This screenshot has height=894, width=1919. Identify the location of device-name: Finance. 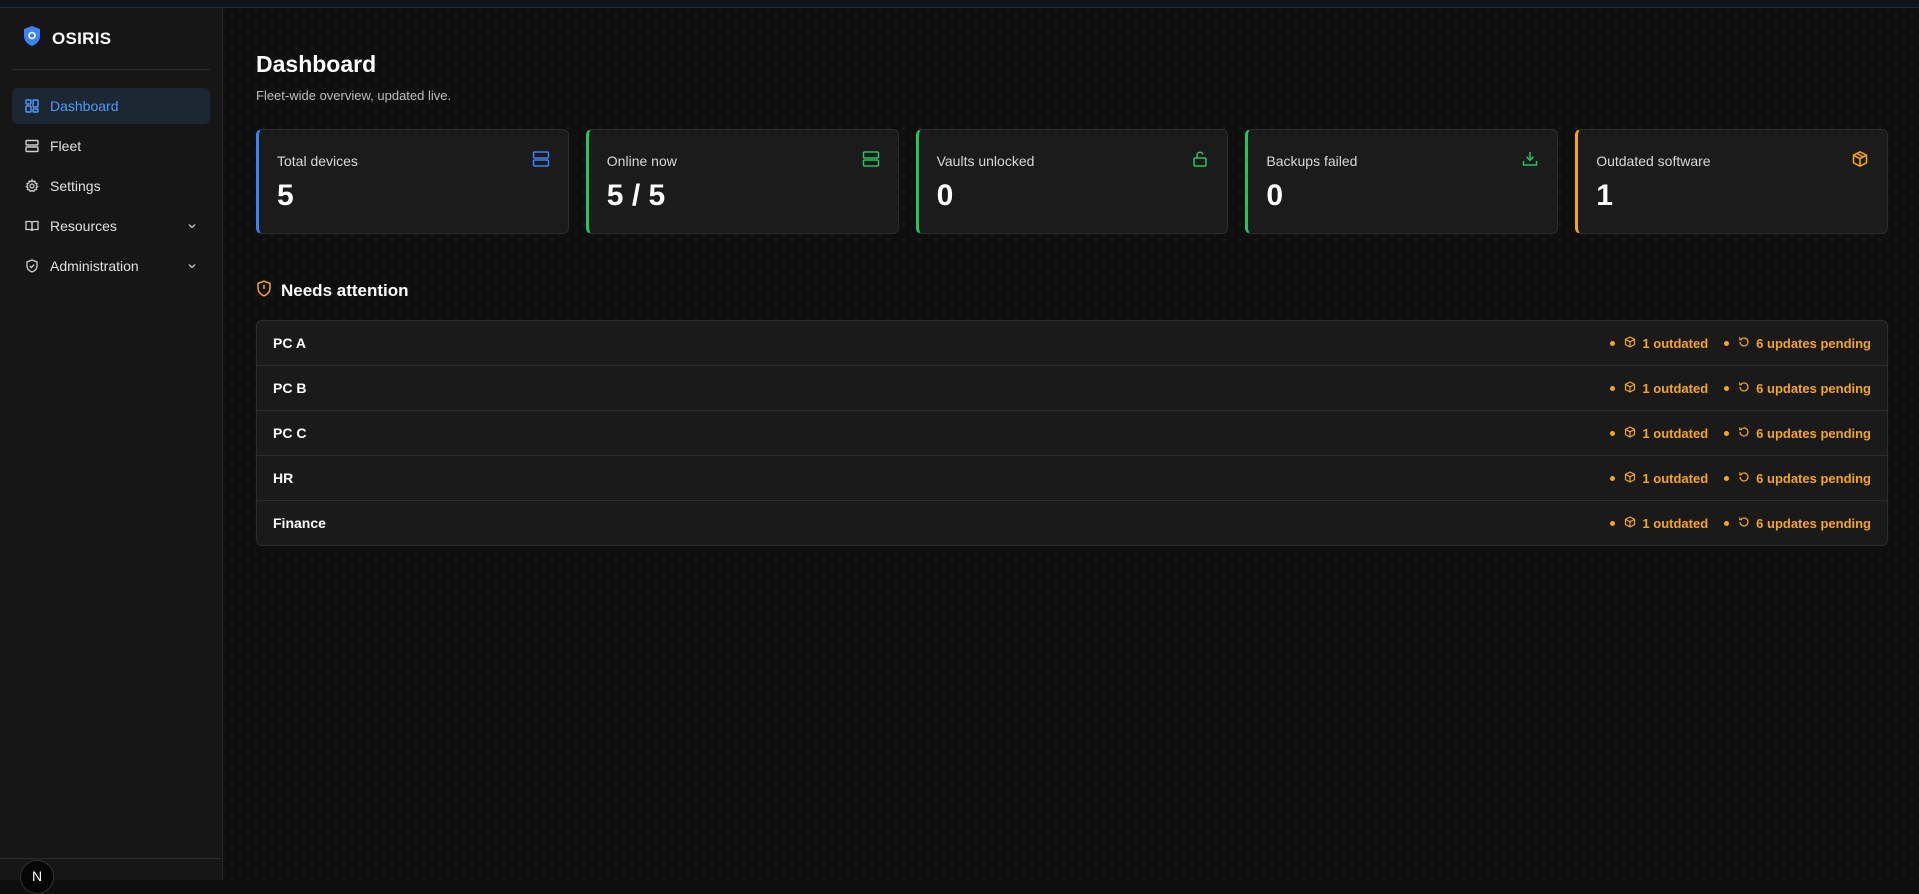
(299, 523).